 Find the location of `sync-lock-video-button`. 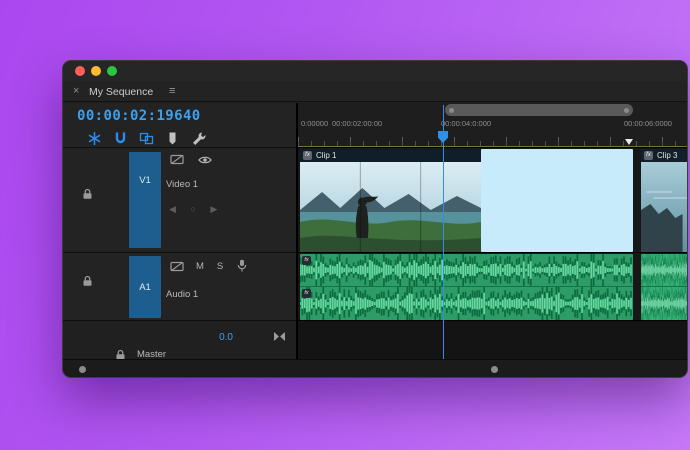

sync-lock-video-button is located at coordinates (177, 159).